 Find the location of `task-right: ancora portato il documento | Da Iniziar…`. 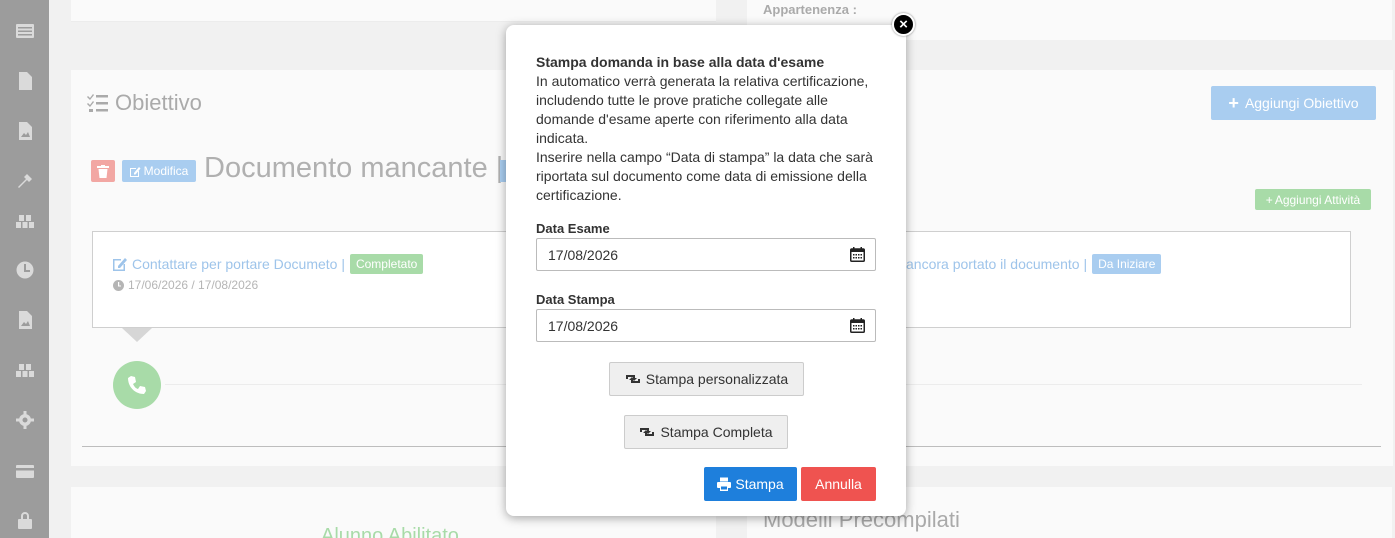

task-right: ancora portato il documento | Da Iniziar… is located at coordinates (1034, 264).